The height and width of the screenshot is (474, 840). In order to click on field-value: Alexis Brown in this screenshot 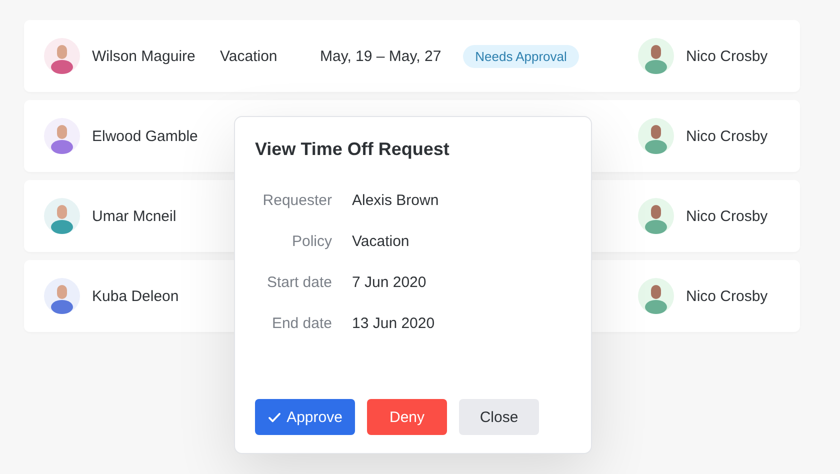, I will do `click(396, 200)`.